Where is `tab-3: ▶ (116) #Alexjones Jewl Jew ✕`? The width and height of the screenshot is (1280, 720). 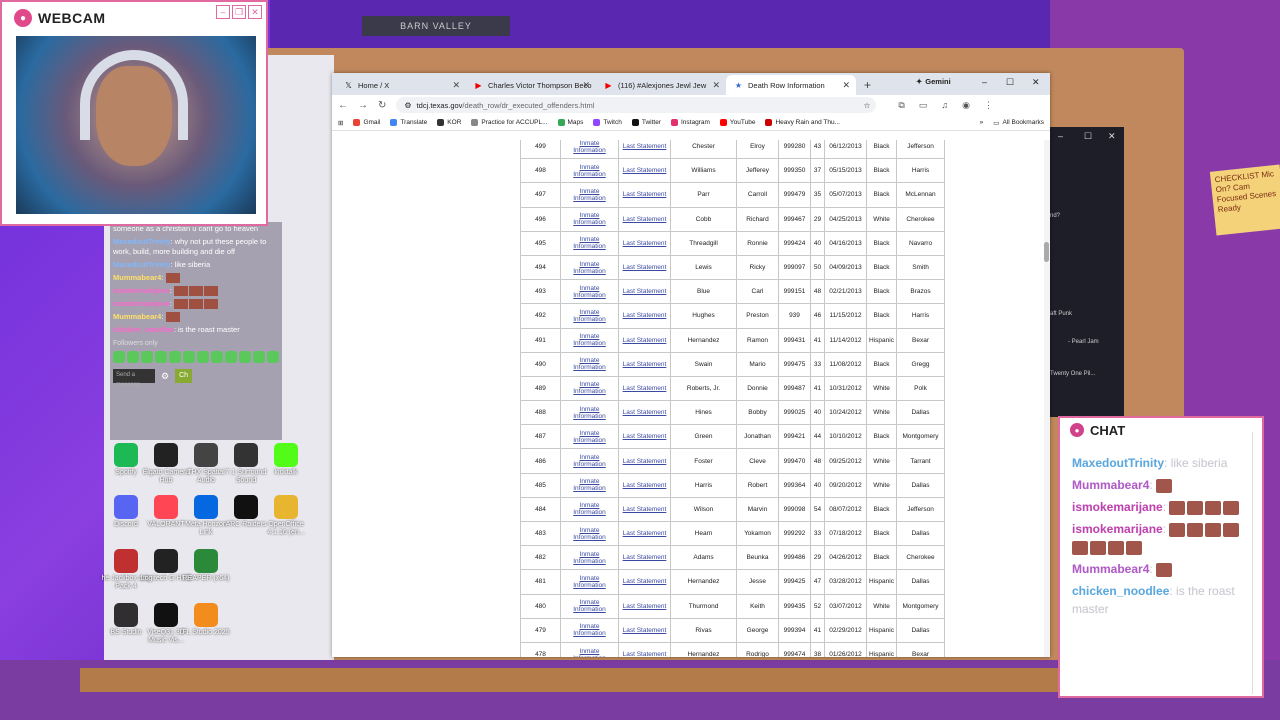
tab-3: ▶ (116) #Alexjones Jewl Jew ✕ is located at coordinates (661, 85).